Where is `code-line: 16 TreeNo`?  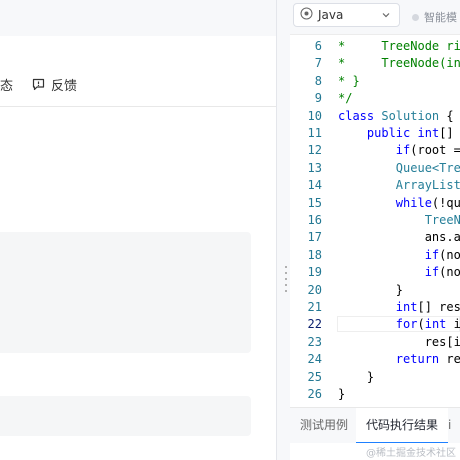
code-line: 16 TreeNo is located at coordinates (375, 220).